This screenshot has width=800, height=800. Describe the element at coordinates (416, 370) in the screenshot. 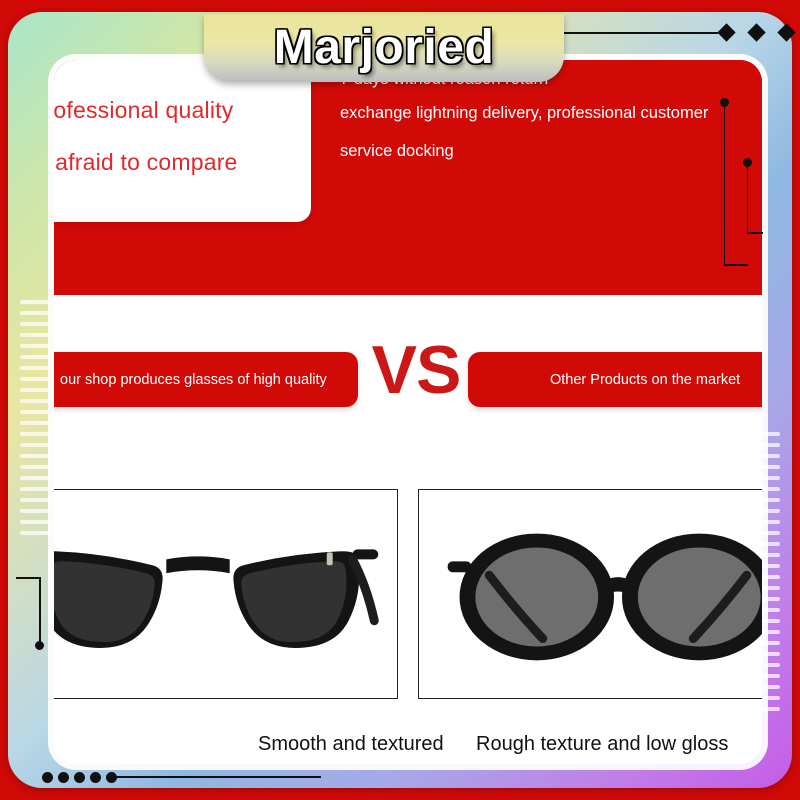

I see `vs-label: VS` at that location.